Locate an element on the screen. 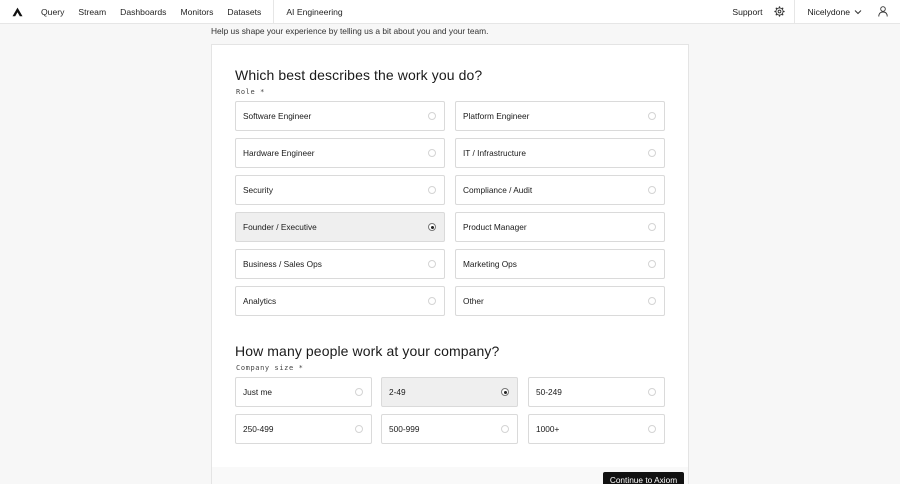  company-size-field-label: Company size * is located at coordinates (270, 368).